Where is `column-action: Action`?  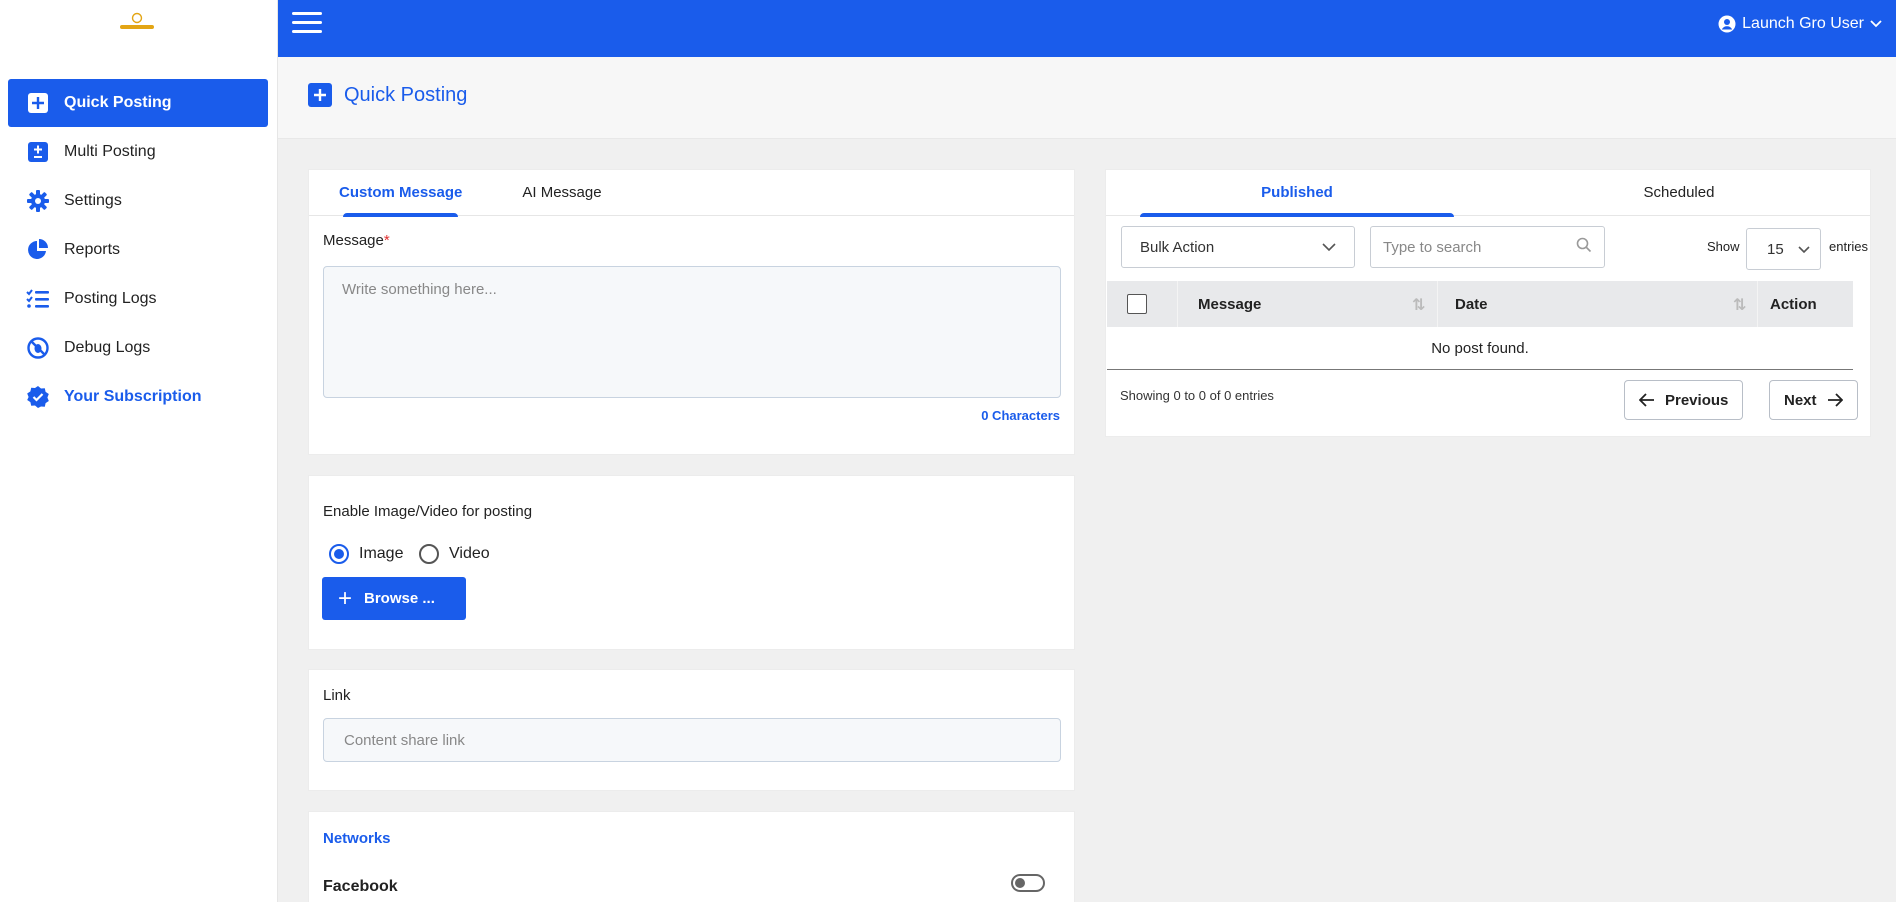 column-action: Action is located at coordinates (1793, 304).